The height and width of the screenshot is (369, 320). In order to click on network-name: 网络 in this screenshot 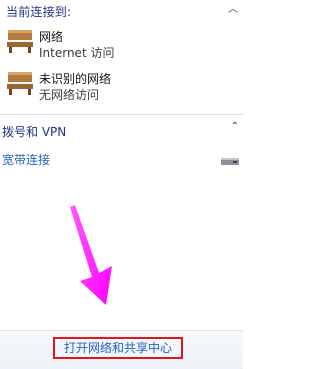, I will do `click(51, 37)`.